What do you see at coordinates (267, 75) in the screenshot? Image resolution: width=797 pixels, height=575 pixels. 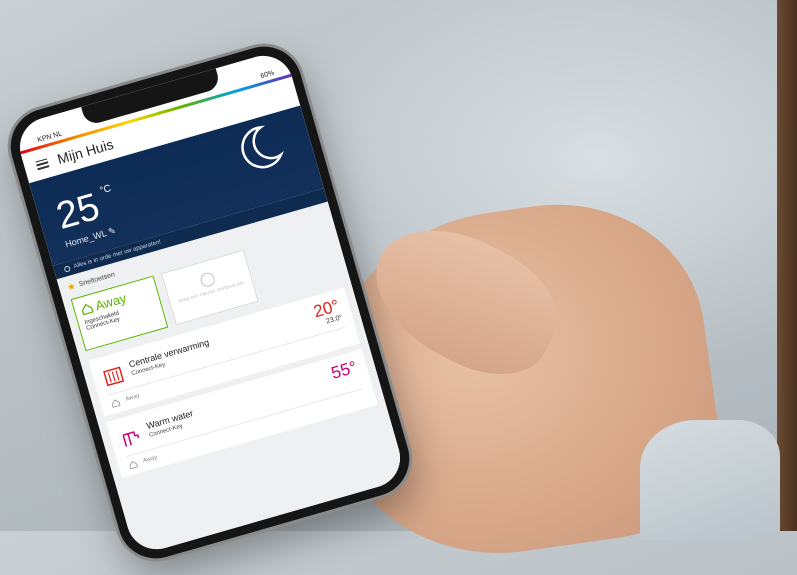 I see `battery-level: 60%` at bounding box center [267, 75].